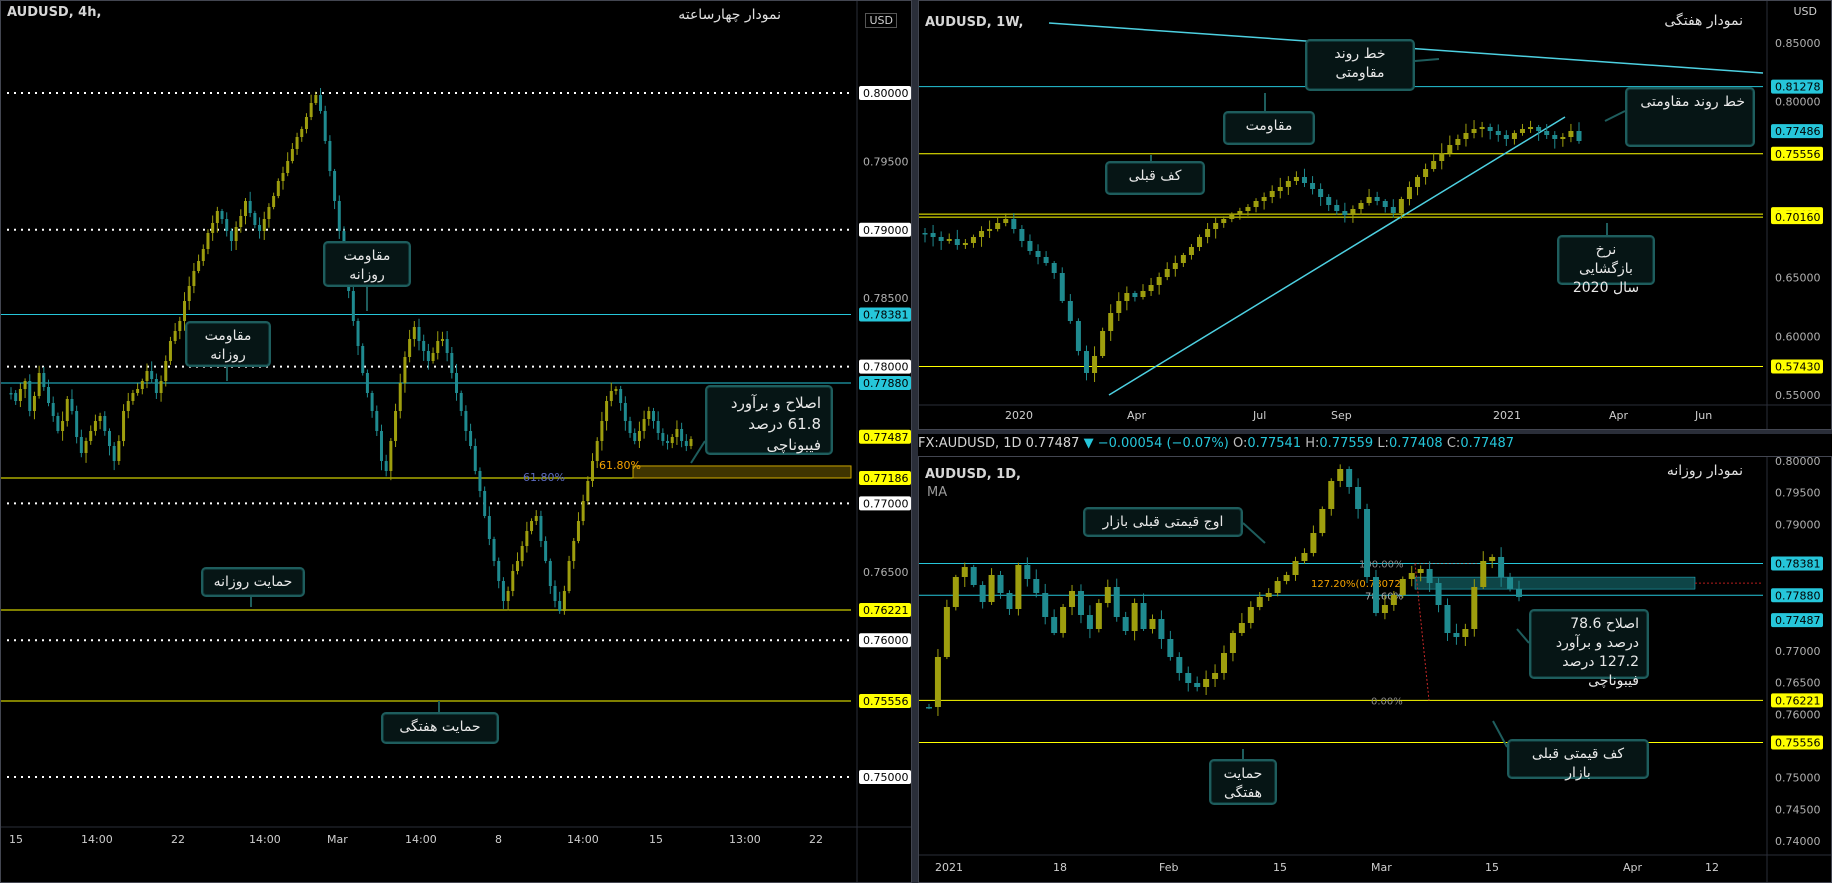 Image resolution: width=1832 pixels, height=883 pixels. What do you see at coordinates (1712, 867) in the screenshot?
I see `time-tick: 12` at bounding box center [1712, 867].